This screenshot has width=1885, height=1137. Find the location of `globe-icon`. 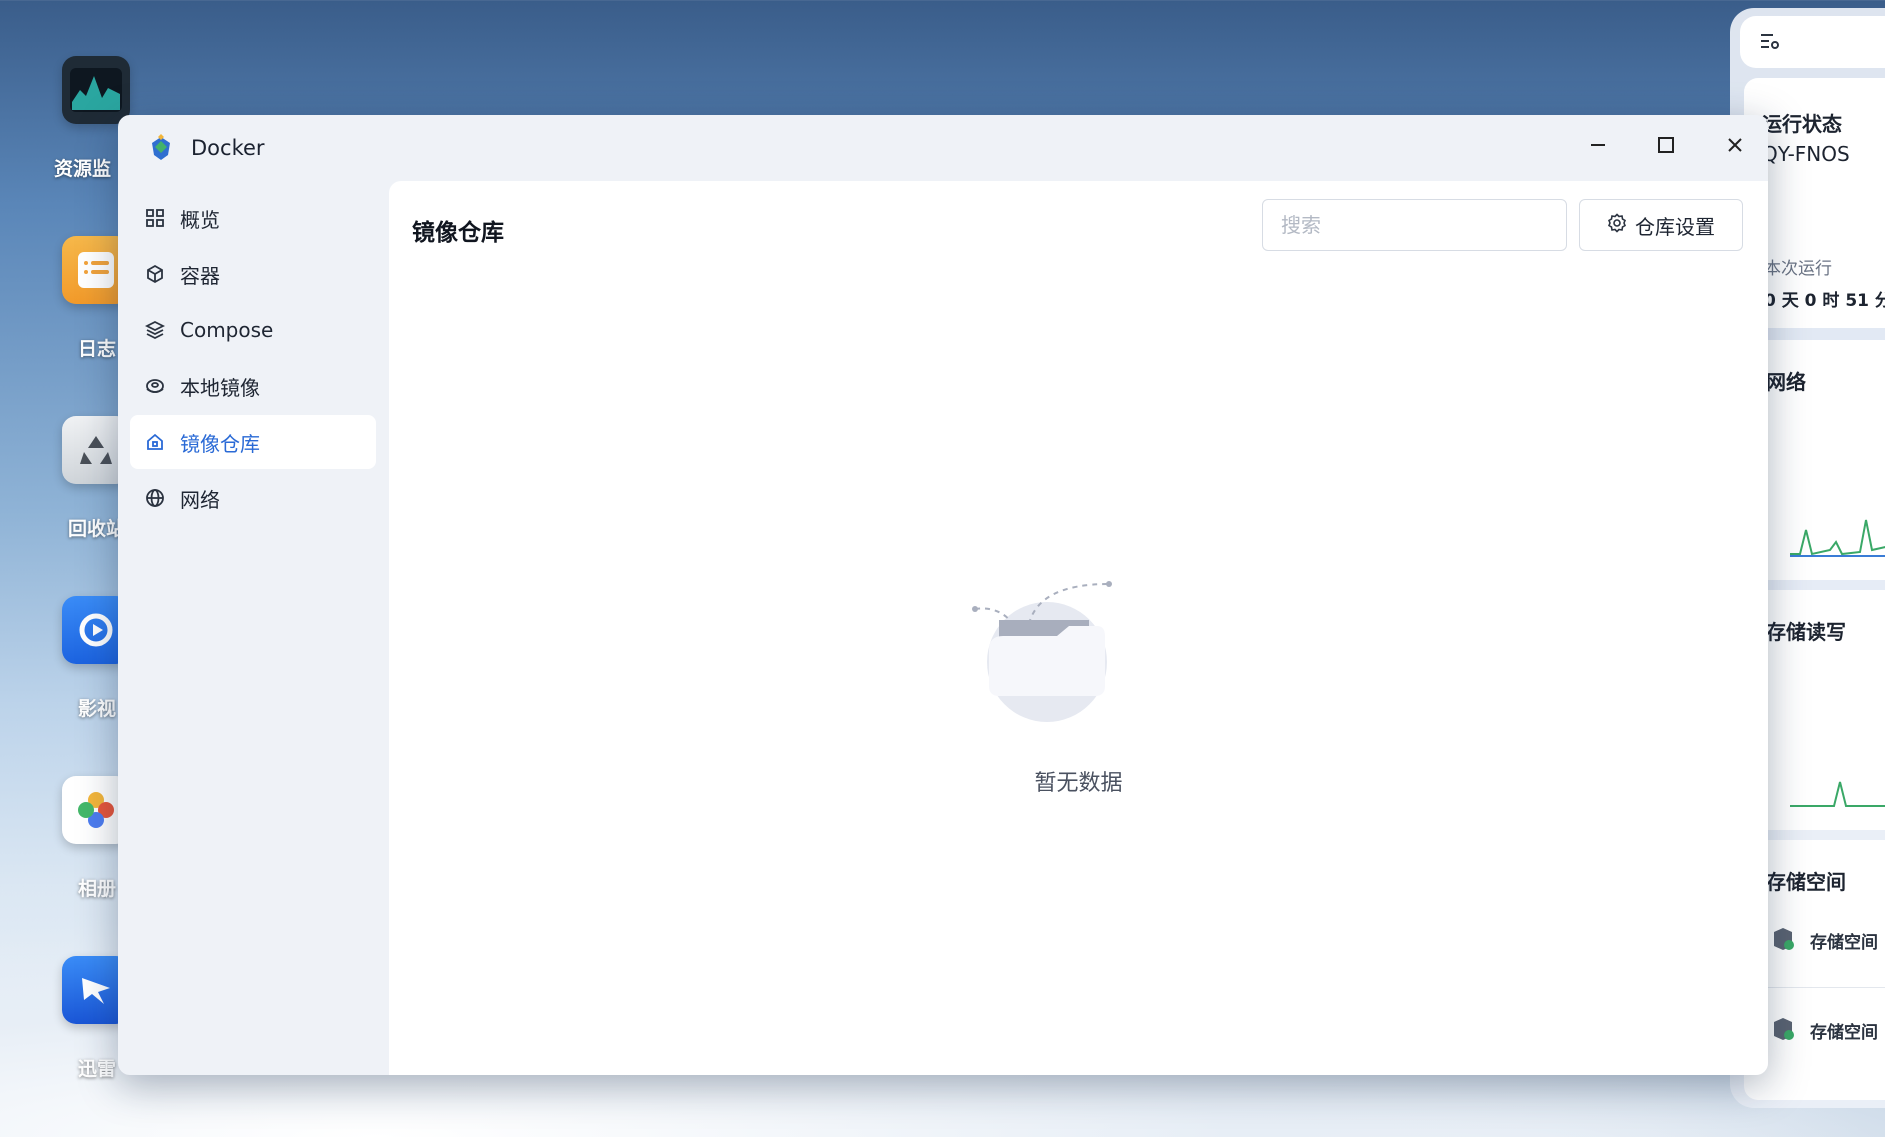

globe-icon is located at coordinates (155, 498).